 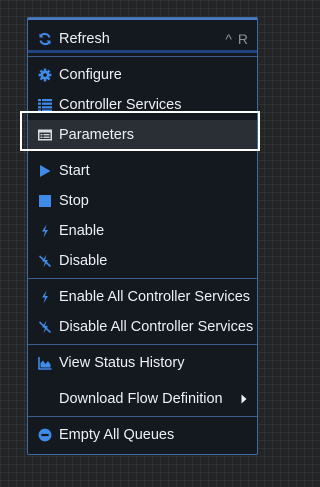 I want to click on play-icon, so click(x=45, y=171).